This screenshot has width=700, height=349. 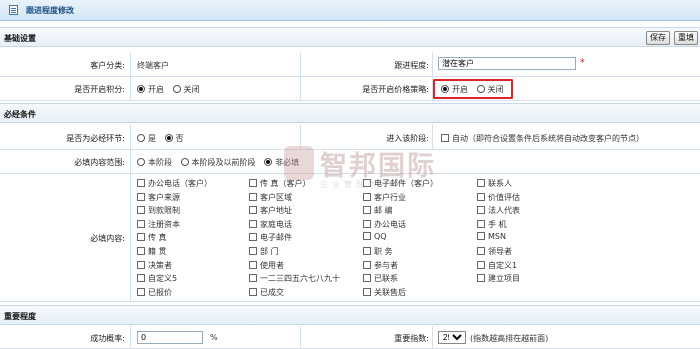 I want to click on content-checkbox-item: 已报价, so click(x=154, y=292).